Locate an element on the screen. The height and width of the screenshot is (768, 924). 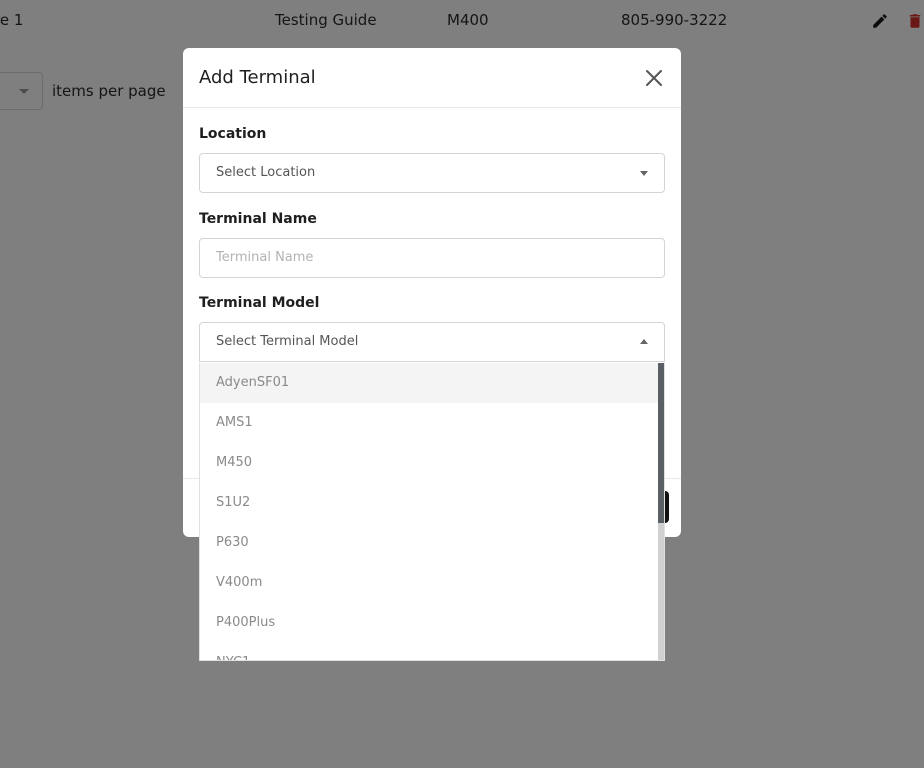
terminal-name-field: Terminal Name is located at coordinates (432, 258).